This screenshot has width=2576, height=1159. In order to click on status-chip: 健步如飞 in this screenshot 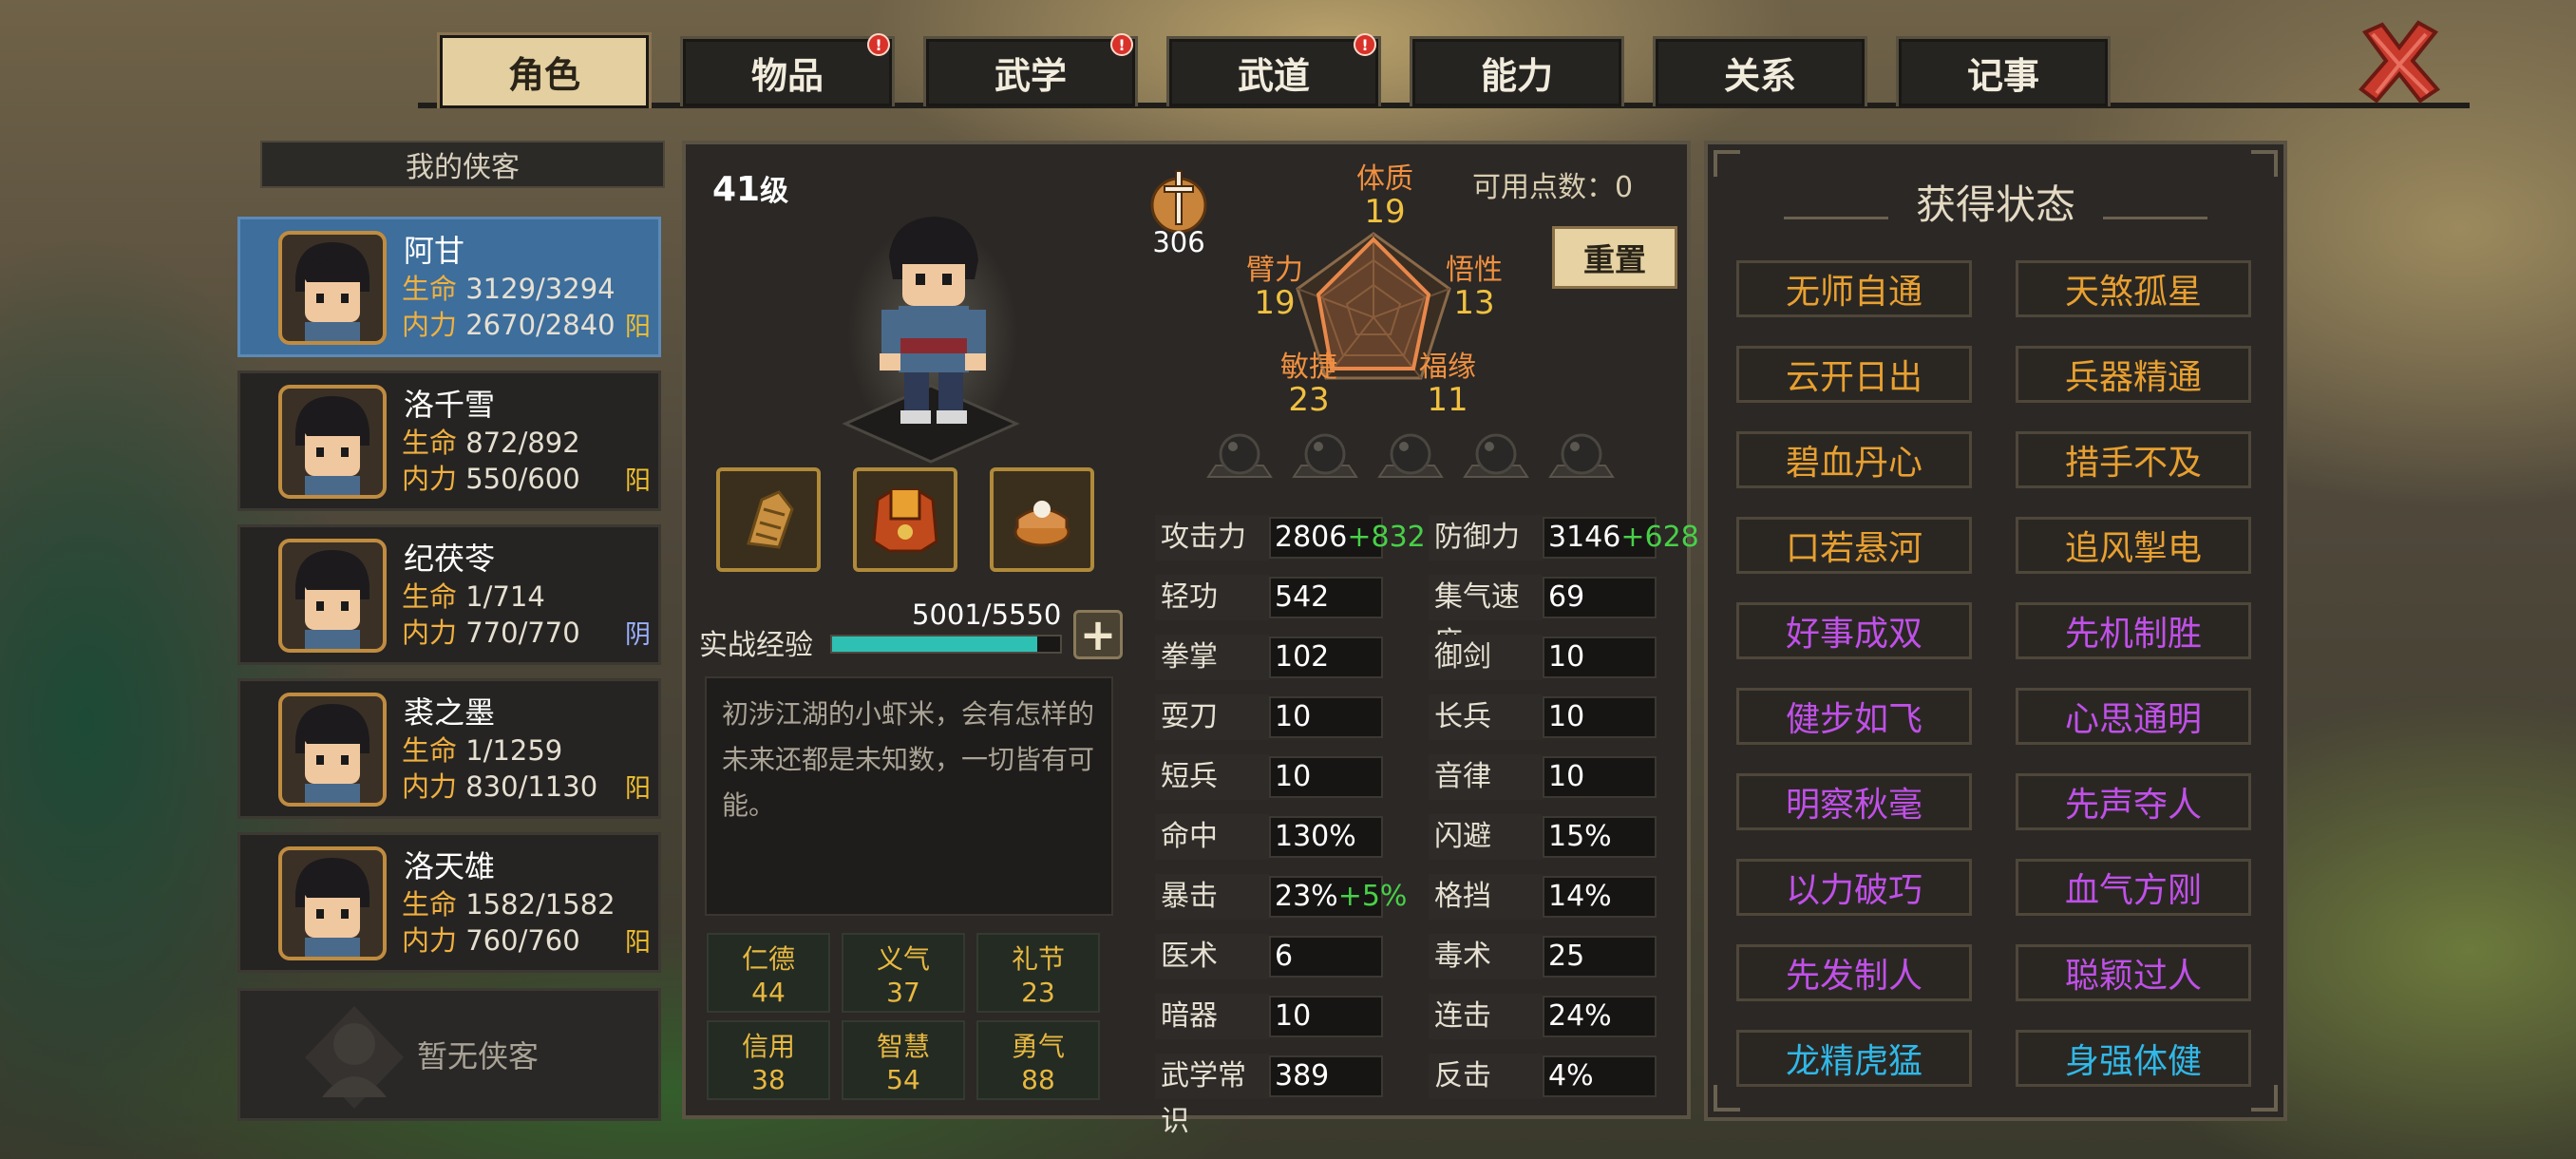, I will do `click(1854, 716)`.